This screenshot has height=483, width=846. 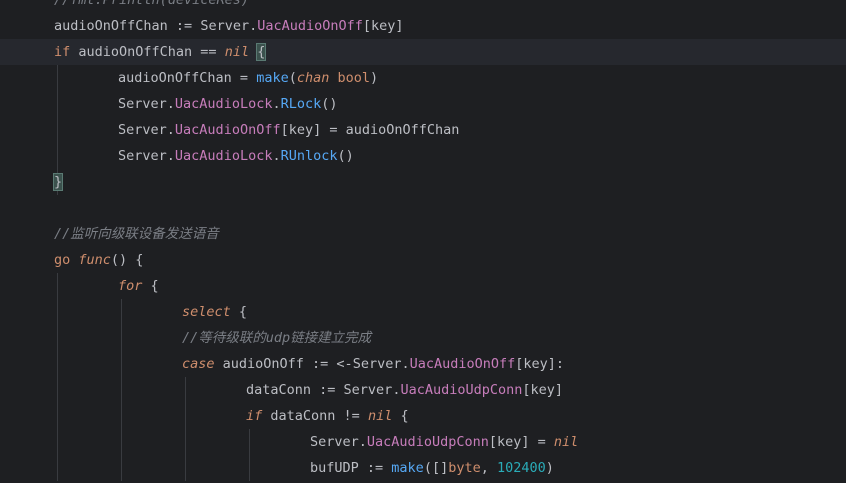 What do you see at coordinates (423, 234) in the screenshot?
I see `code-line: //监听向级联设备发送语音` at bounding box center [423, 234].